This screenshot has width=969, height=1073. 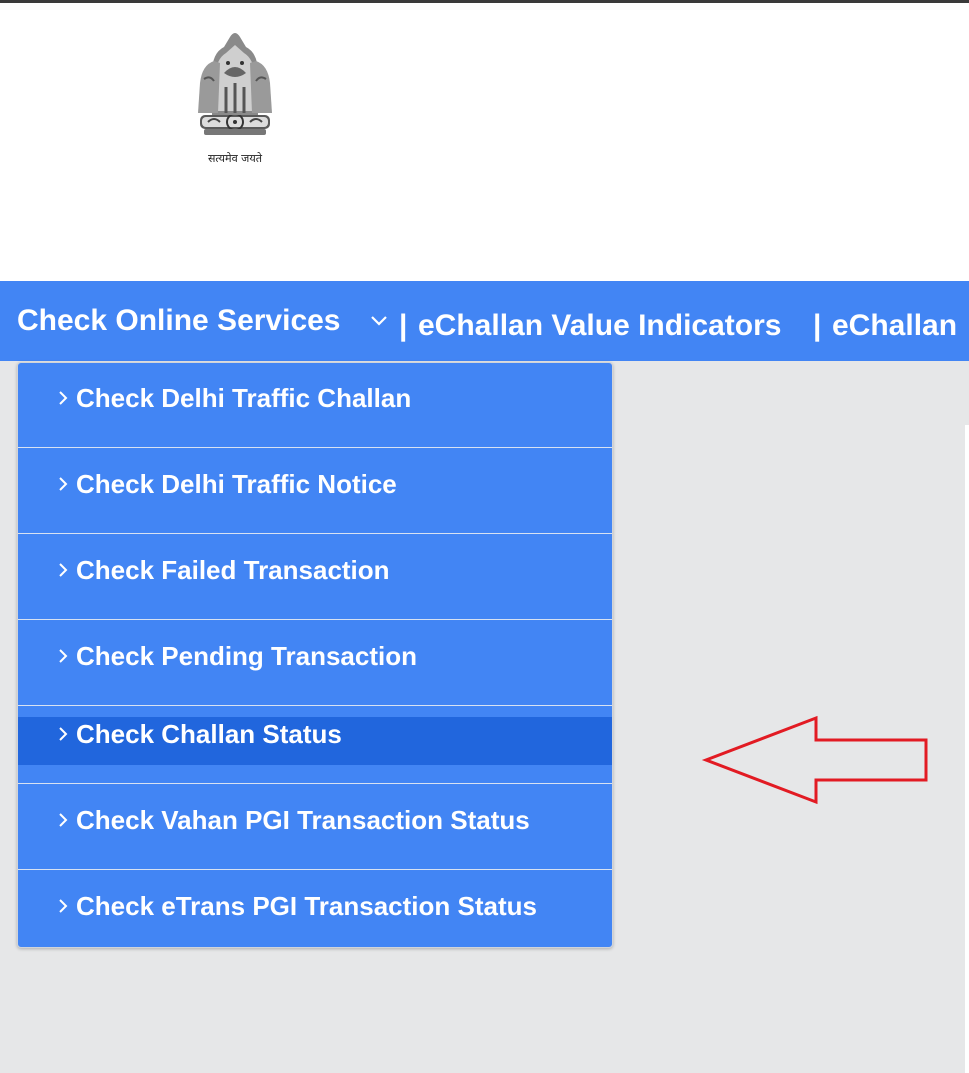 I want to click on menu-item-pending-transaction: Check Pending Transaction, so click(x=315, y=663).